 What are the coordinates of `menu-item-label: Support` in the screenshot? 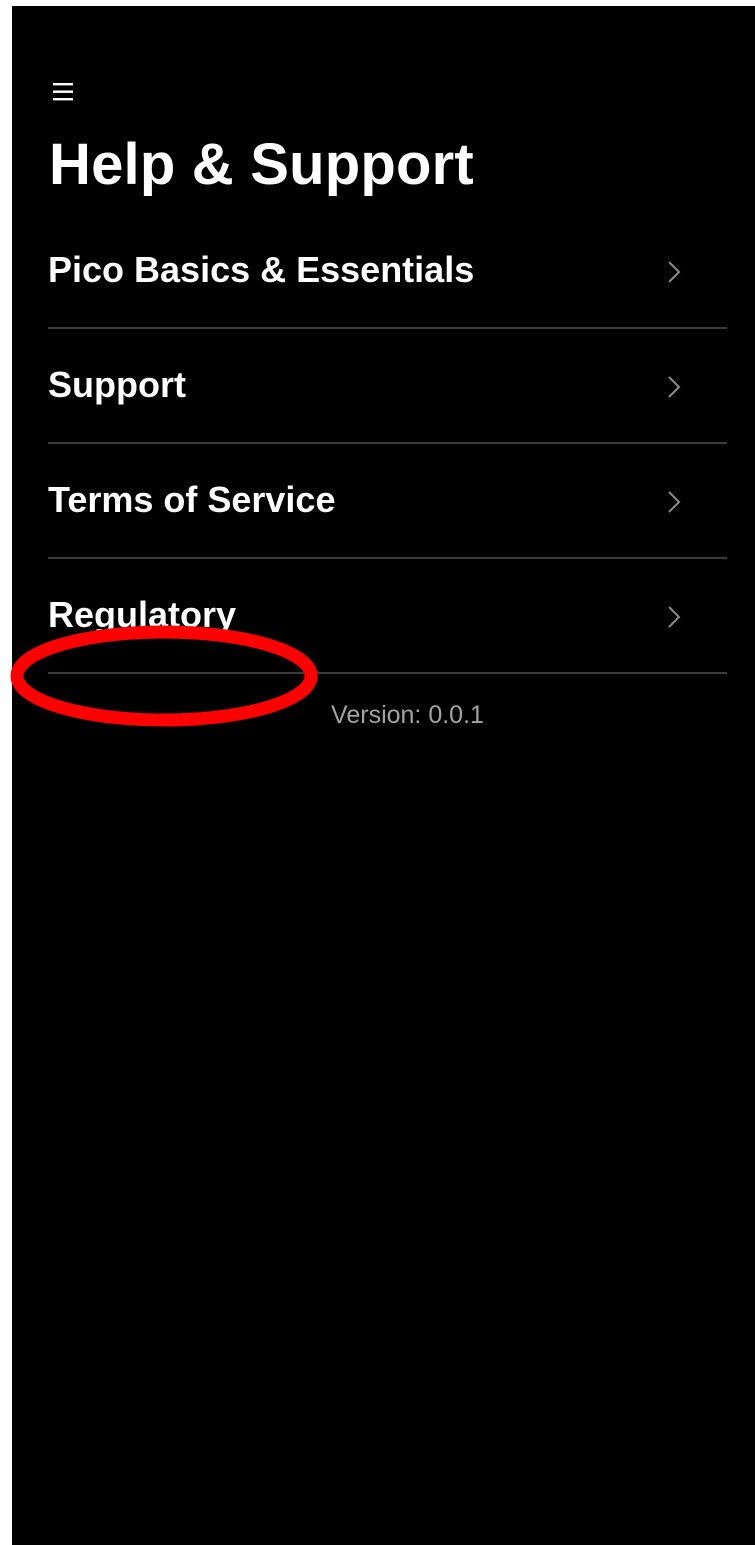 It's located at (117, 384).